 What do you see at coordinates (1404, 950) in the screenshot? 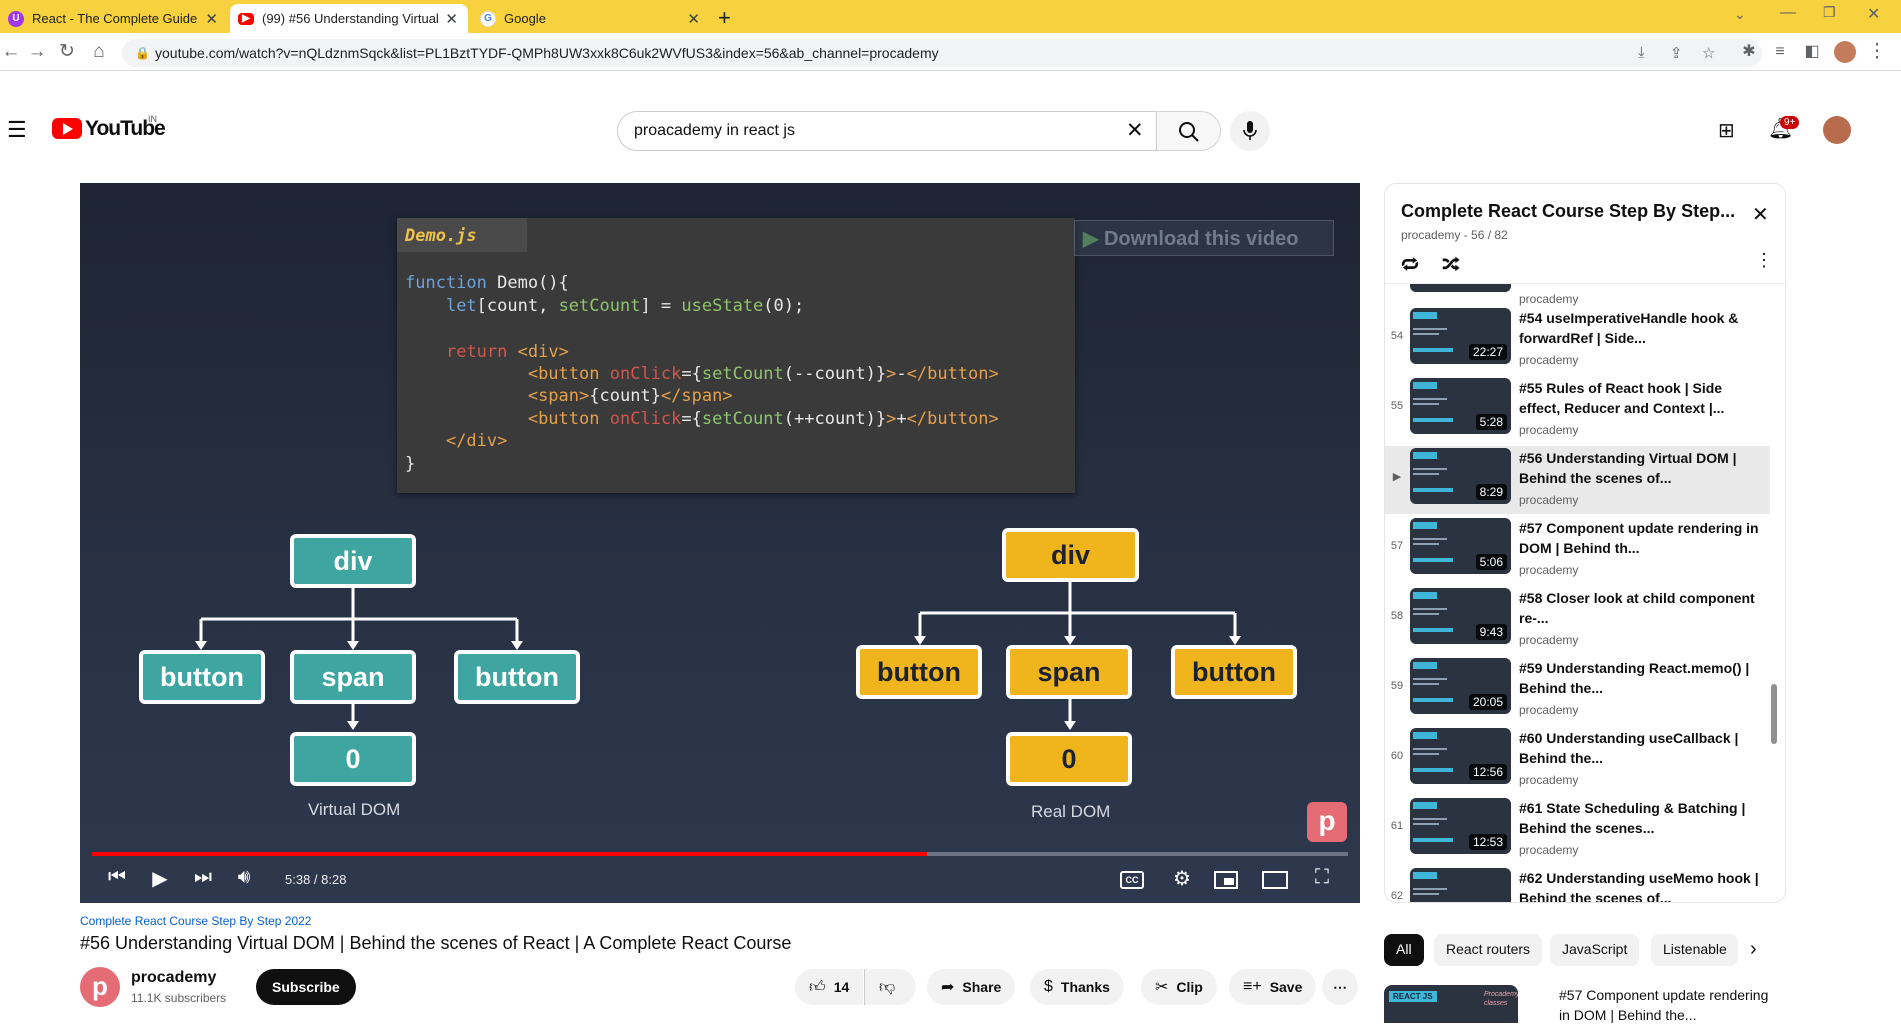
I see `chip-all: All` at bounding box center [1404, 950].